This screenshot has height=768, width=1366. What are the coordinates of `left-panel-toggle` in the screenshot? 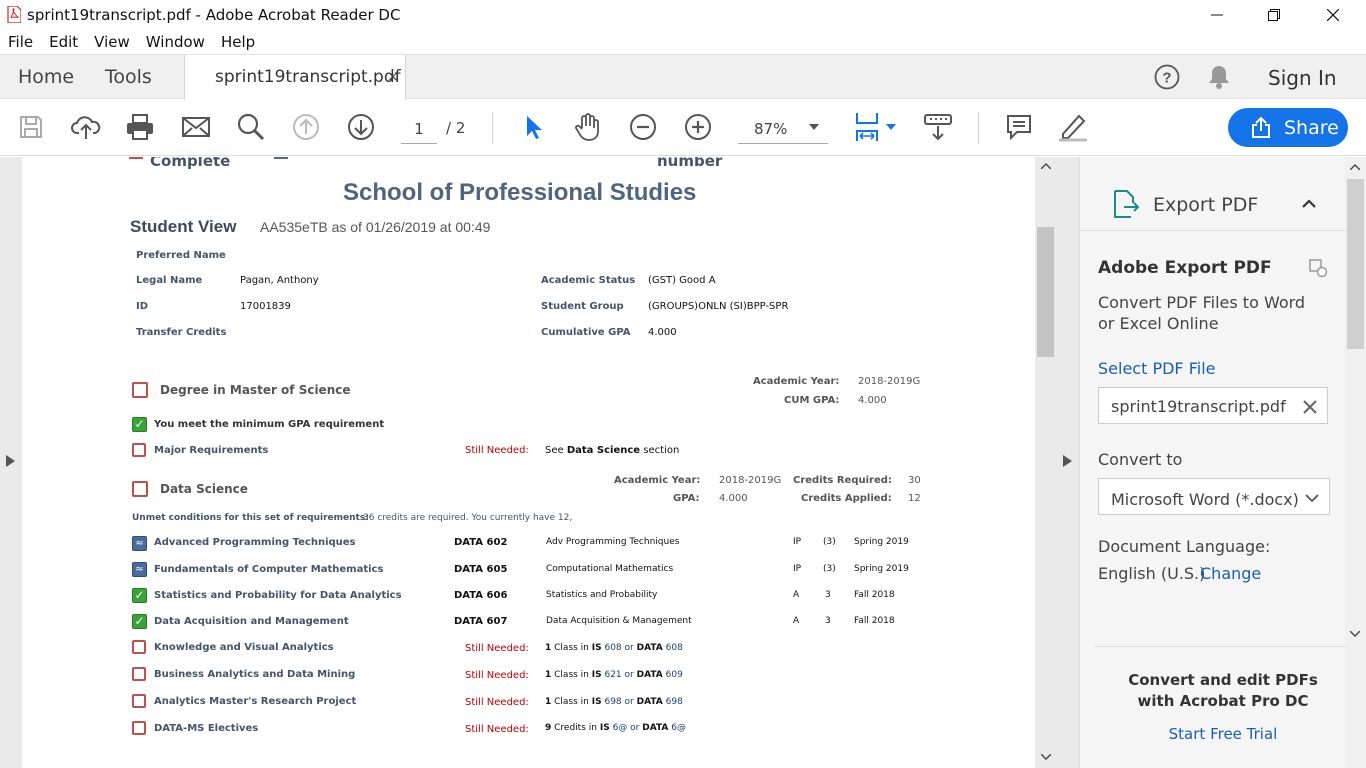 It's located at (11, 462).